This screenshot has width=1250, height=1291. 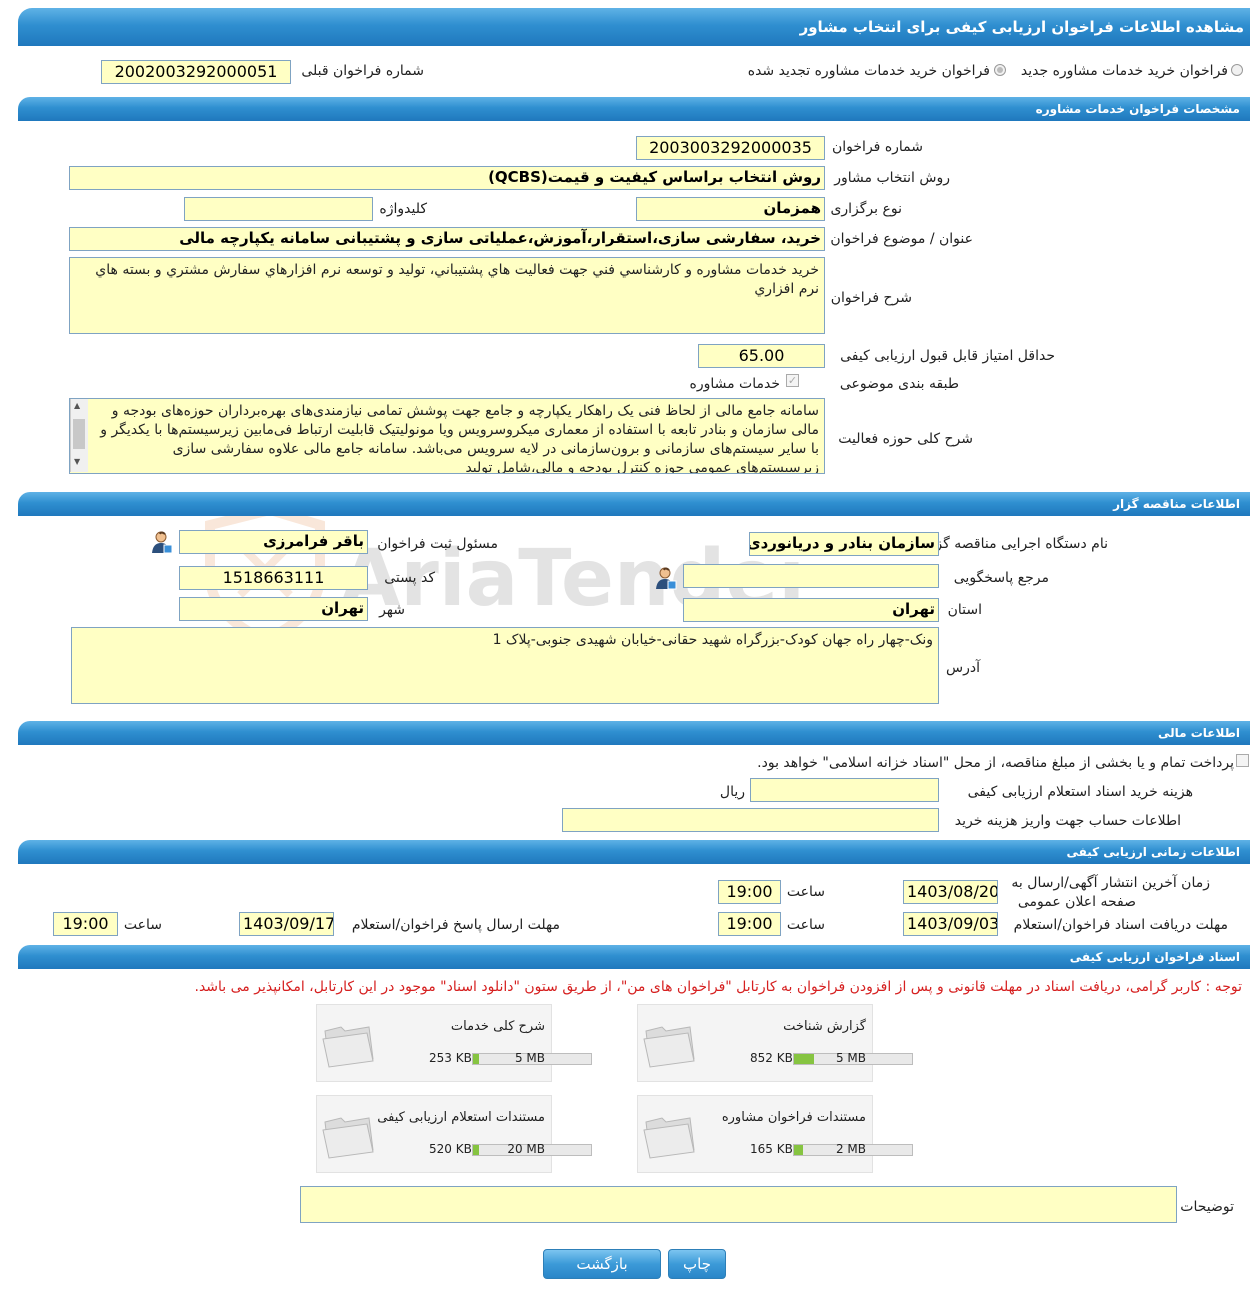 What do you see at coordinates (1076, 902) in the screenshot?
I see `publish-label-line2: صفحه اعلان عمومی` at bounding box center [1076, 902].